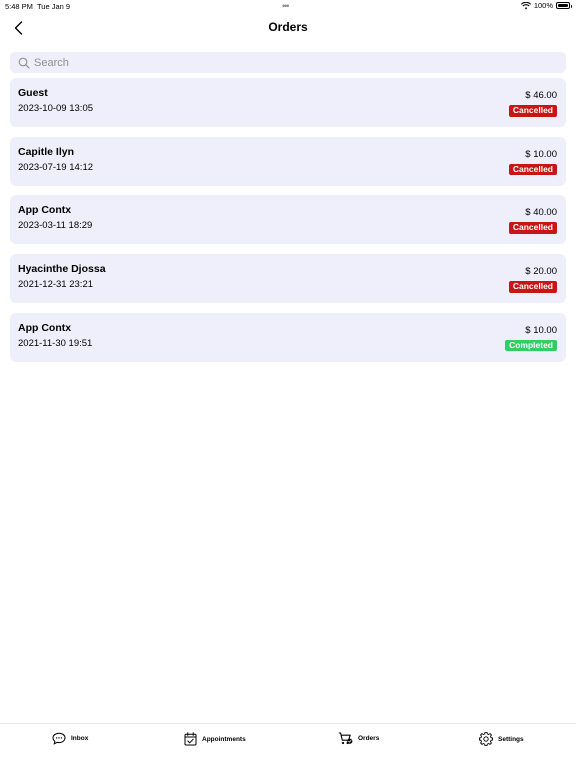  I want to click on nav-bar: Orders, so click(288, 28).